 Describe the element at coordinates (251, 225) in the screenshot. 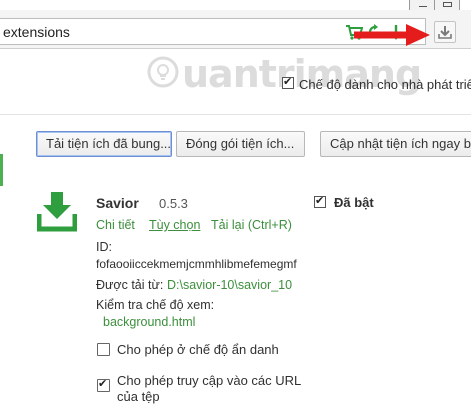

I see `reload-link: Tải lại (Ctrl+R)` at that location.